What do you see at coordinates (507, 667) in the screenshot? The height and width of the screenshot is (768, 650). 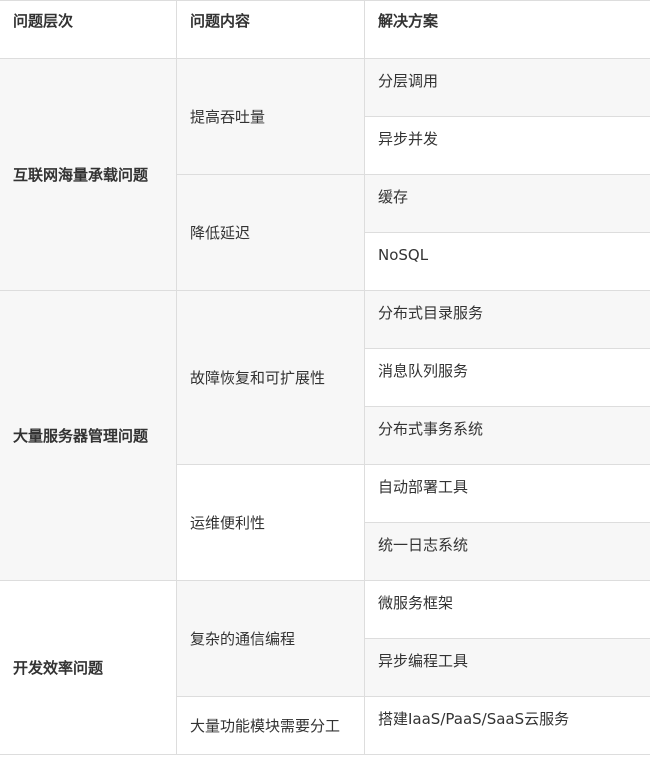 I see `solution-cell: 异步编程工具` at bounding box center [507, 667].